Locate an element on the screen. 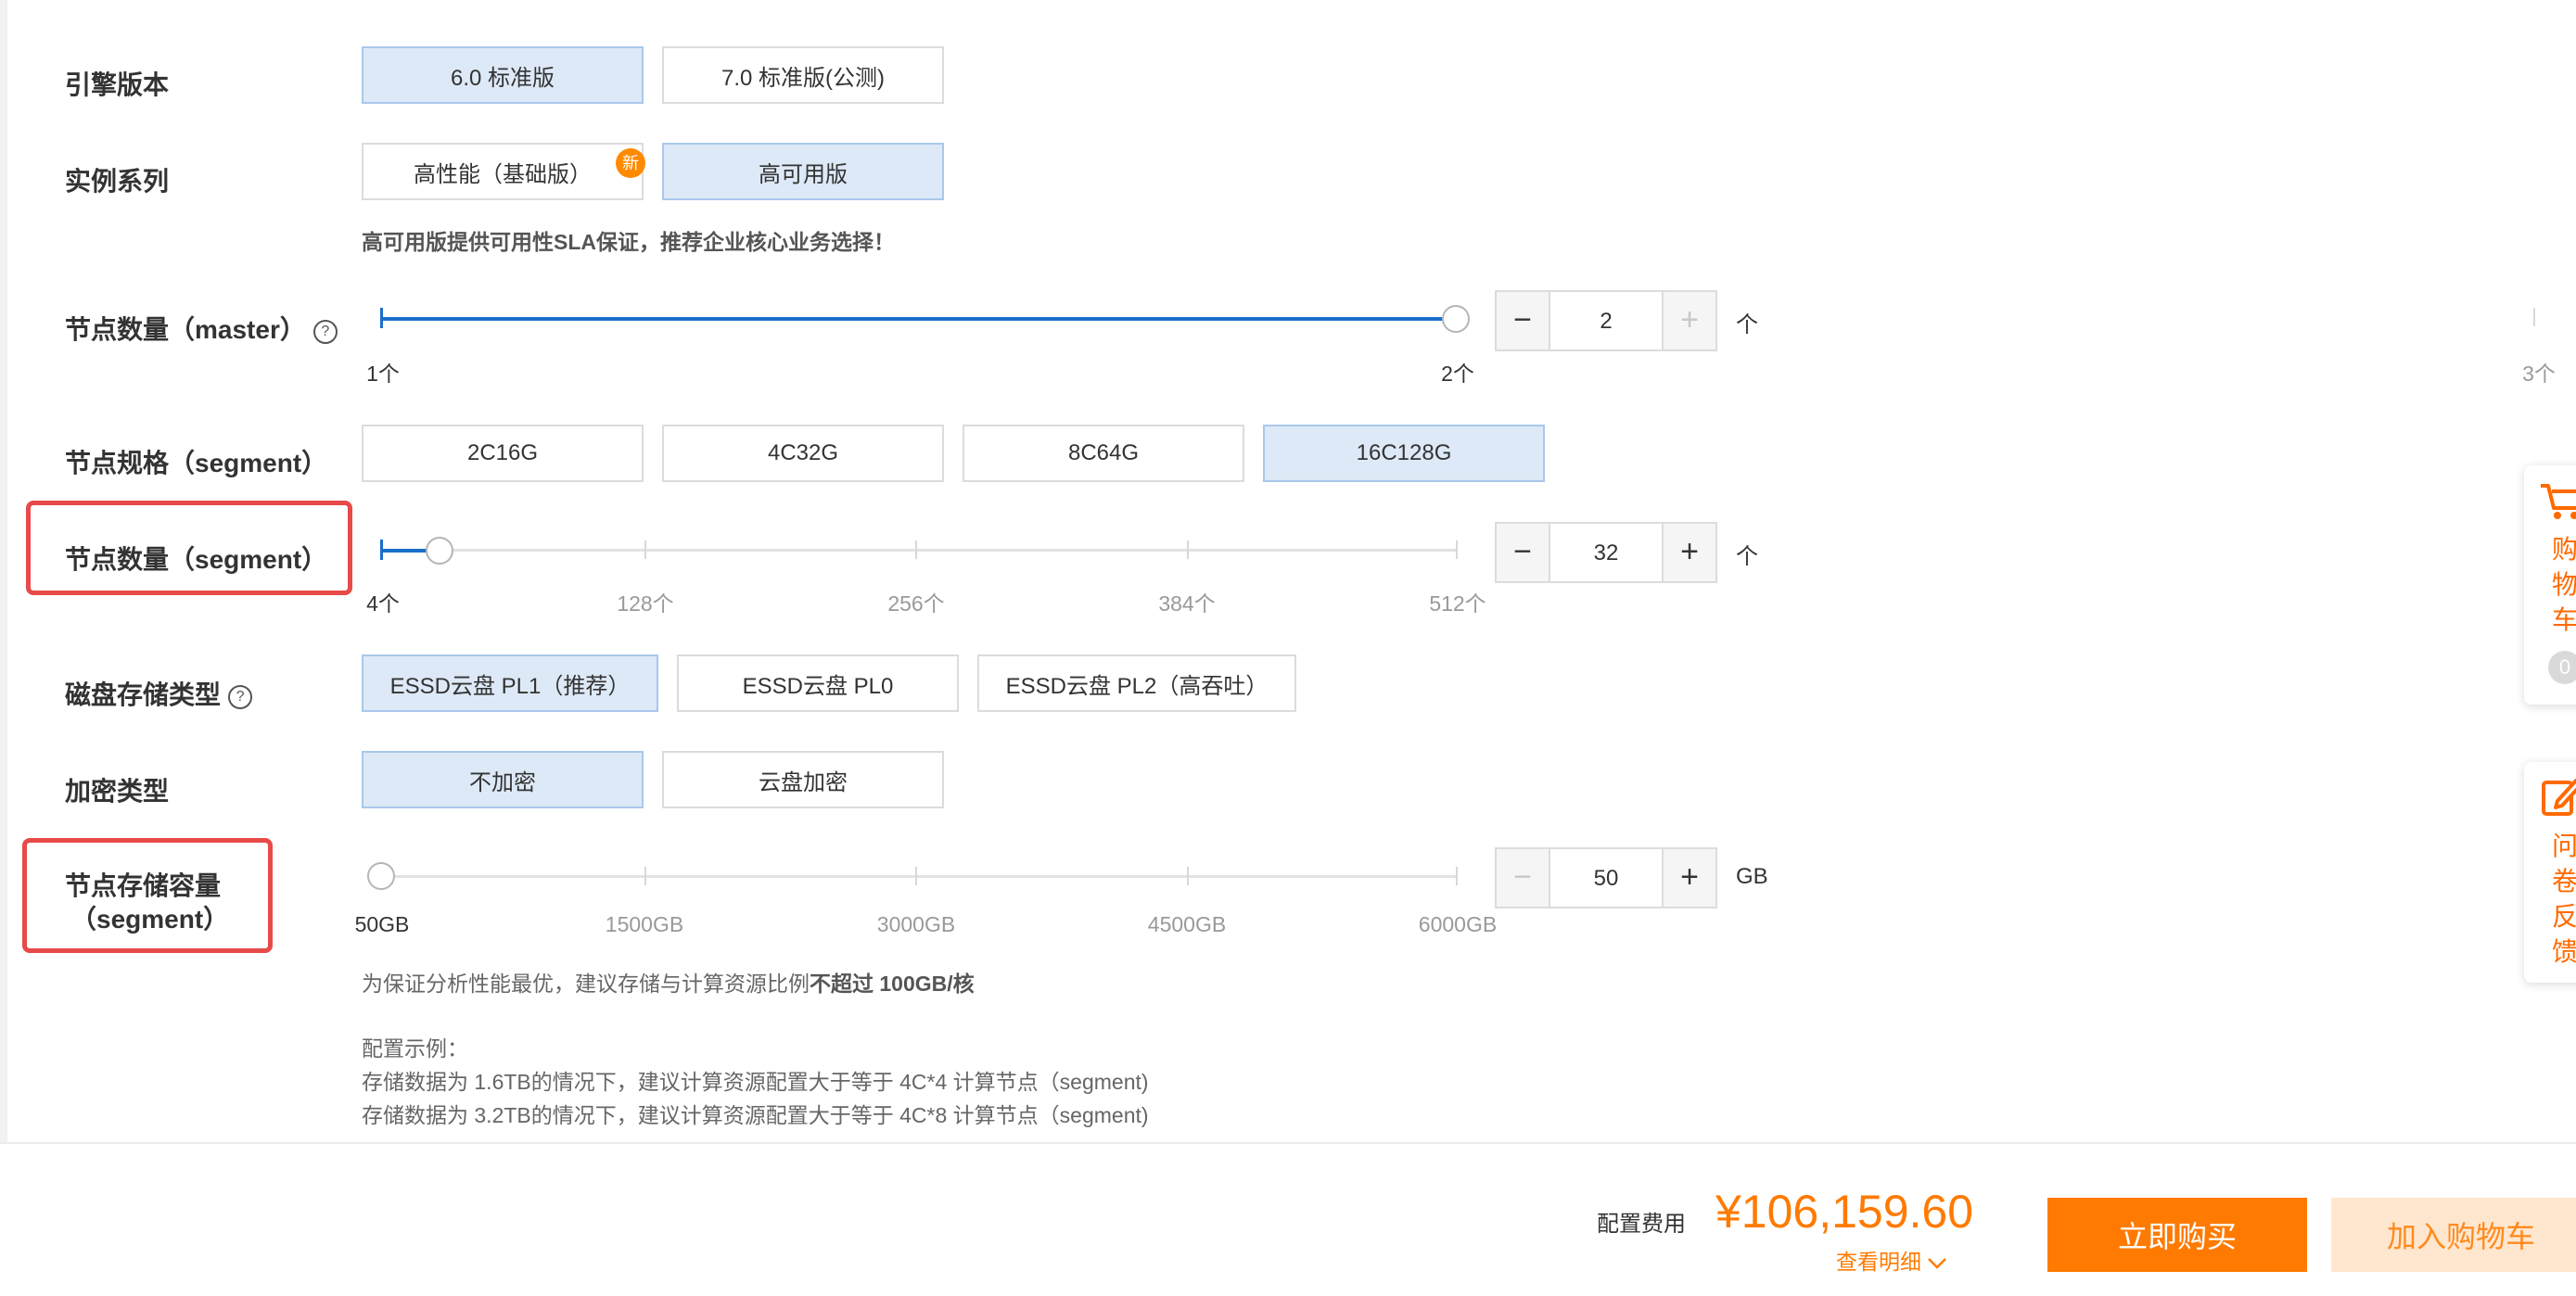  master-stepper: − + is located at coordinates (1606, 320).